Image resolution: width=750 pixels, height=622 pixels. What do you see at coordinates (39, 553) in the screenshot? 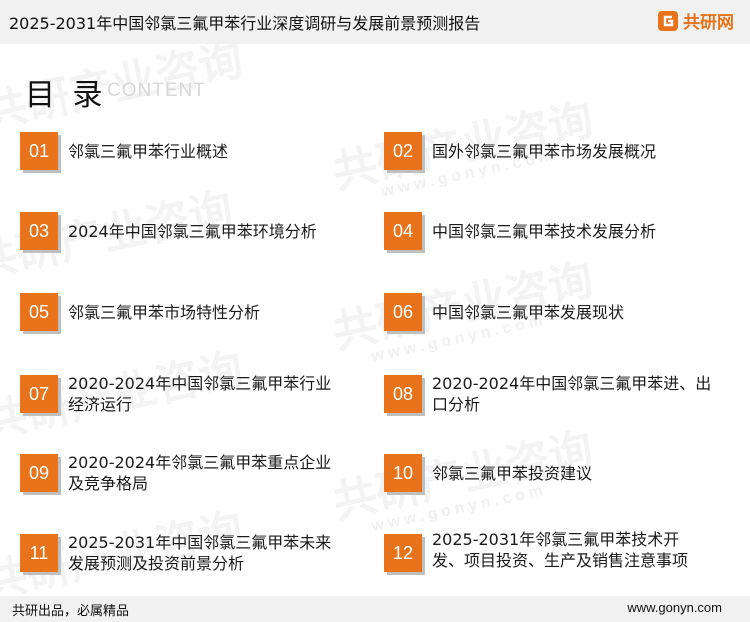
I see `toc-item-number: 11` at bounding box center [39, 553].